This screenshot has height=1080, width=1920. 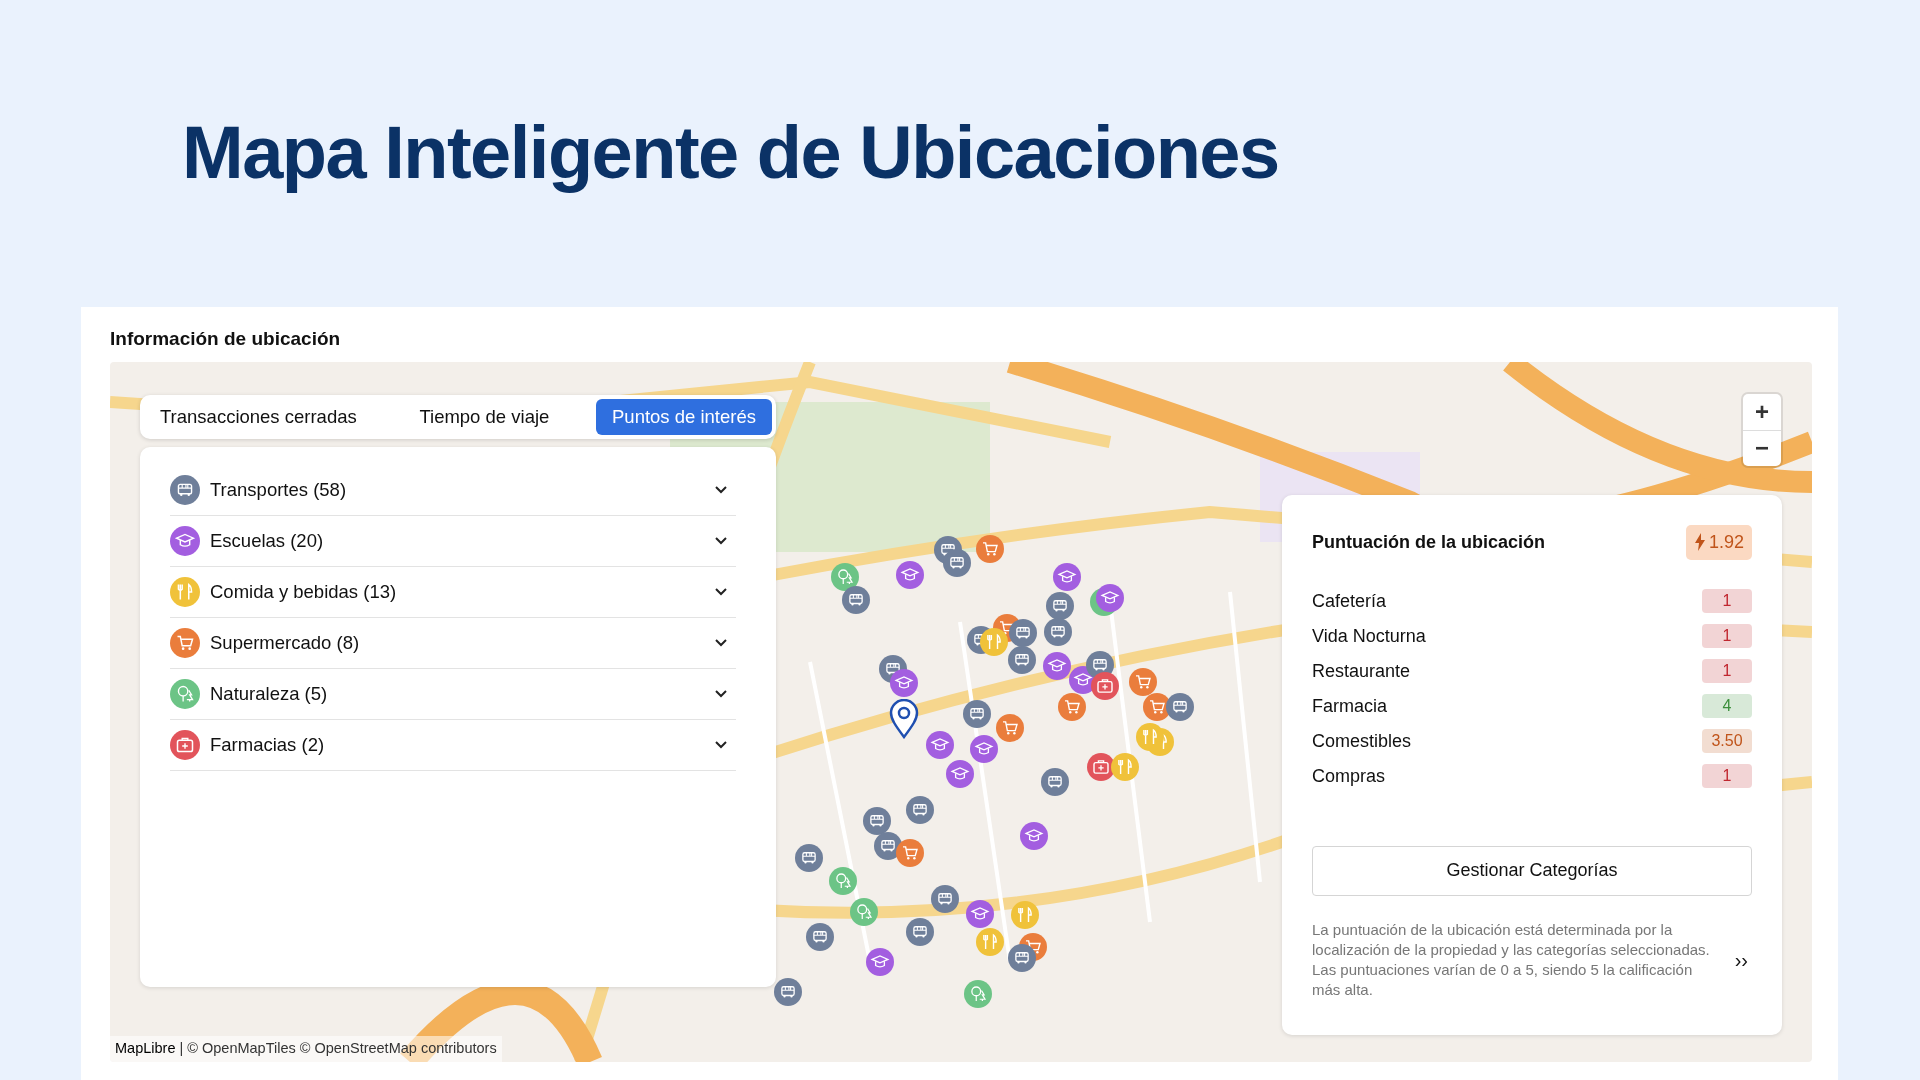 I want to click on lightning-icon, so click(x=1699, y=542).